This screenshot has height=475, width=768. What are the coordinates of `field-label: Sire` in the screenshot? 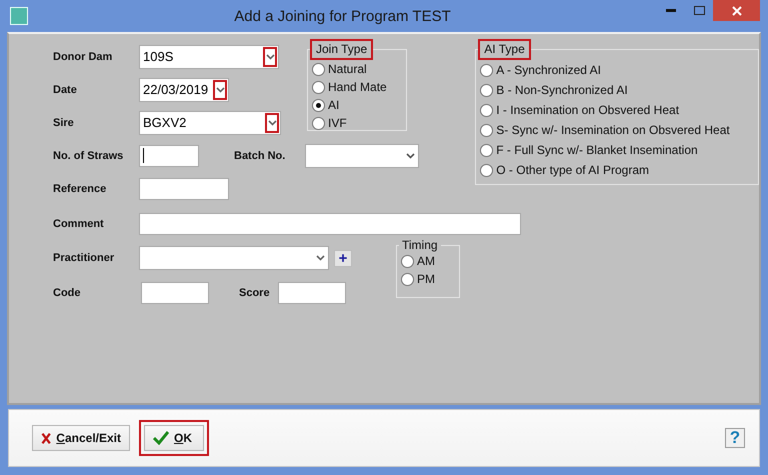 It's located at (64, 122).